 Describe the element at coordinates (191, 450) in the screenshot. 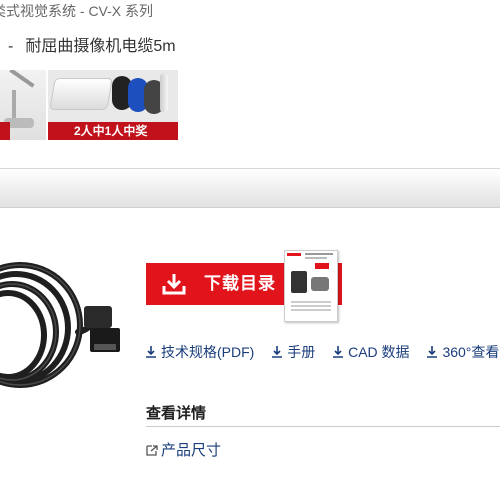

I see `product-dimensions-label: 产品尺寸` at that location.